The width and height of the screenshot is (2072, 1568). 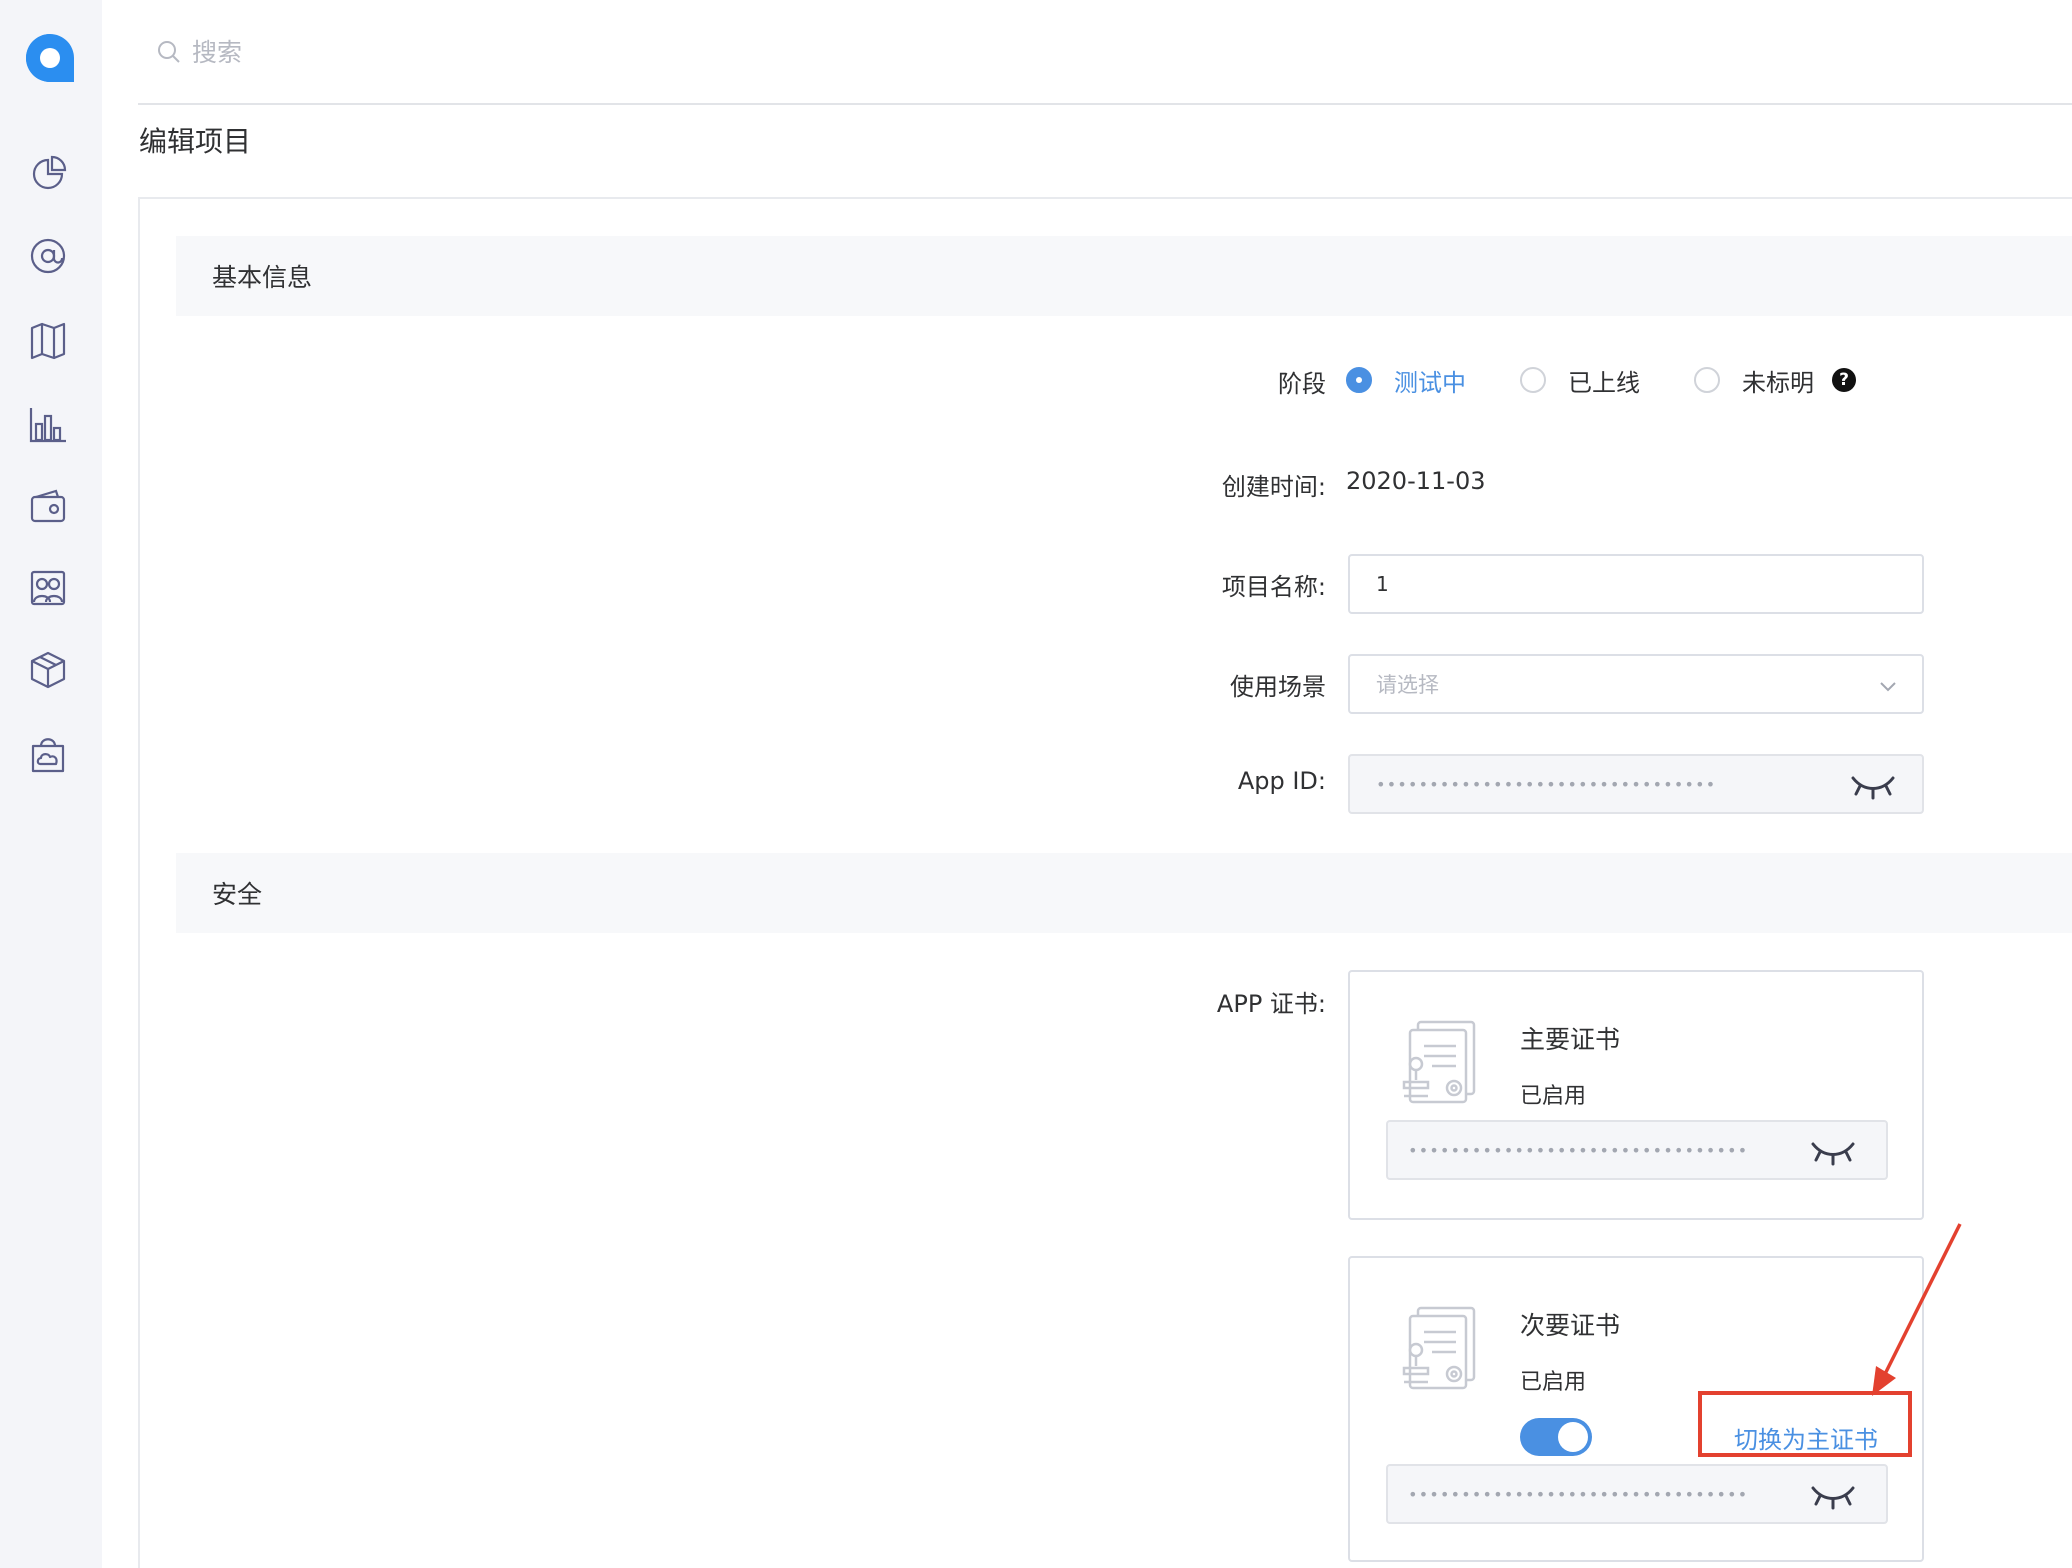 I want to click on section-security: 安全, so click(x=1124, y=893).